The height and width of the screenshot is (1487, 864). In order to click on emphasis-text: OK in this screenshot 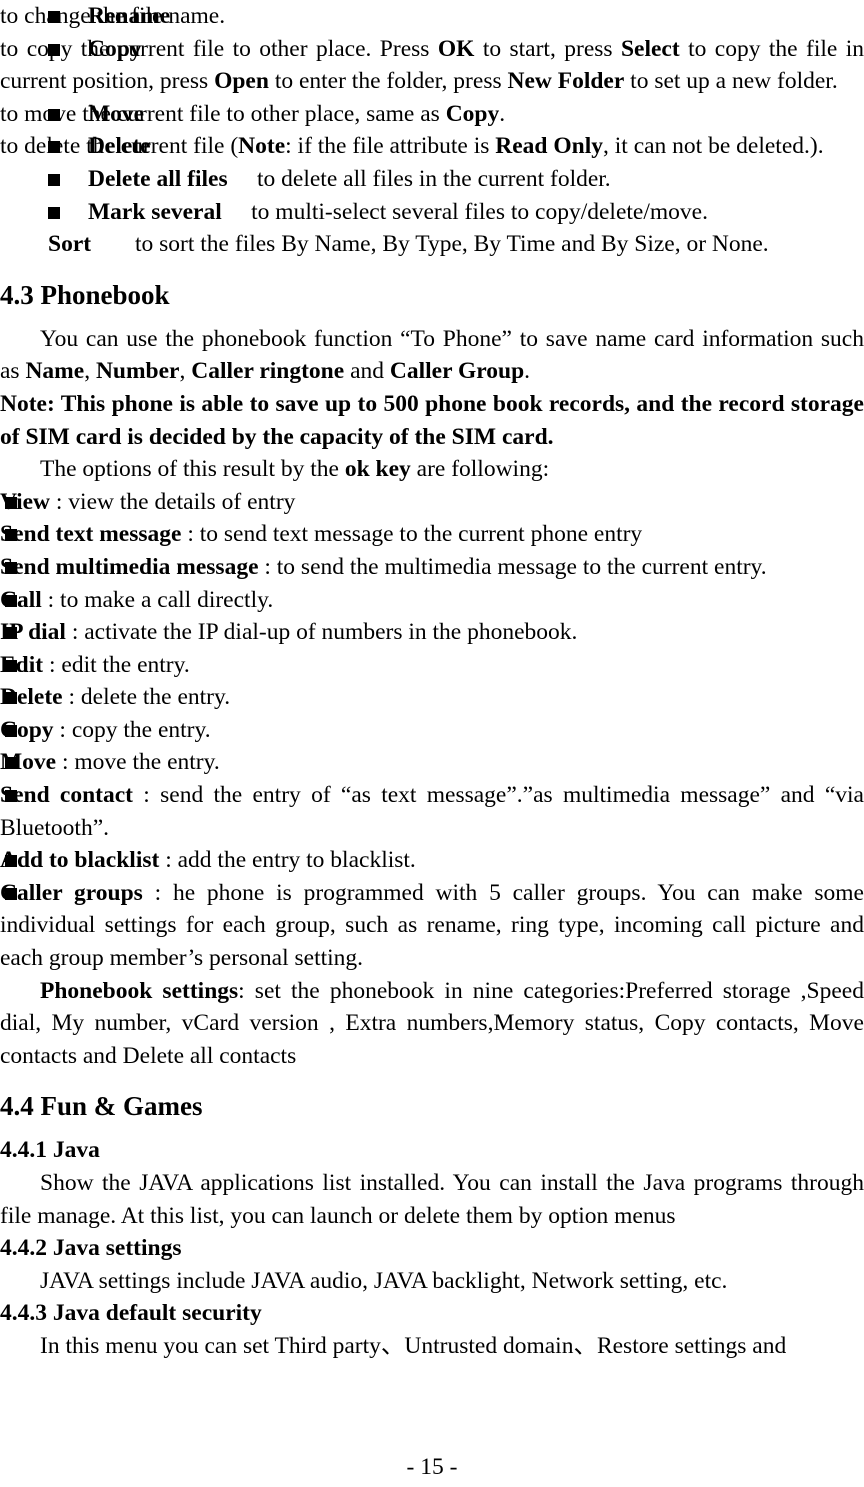, I will do `click(456, 48)`.